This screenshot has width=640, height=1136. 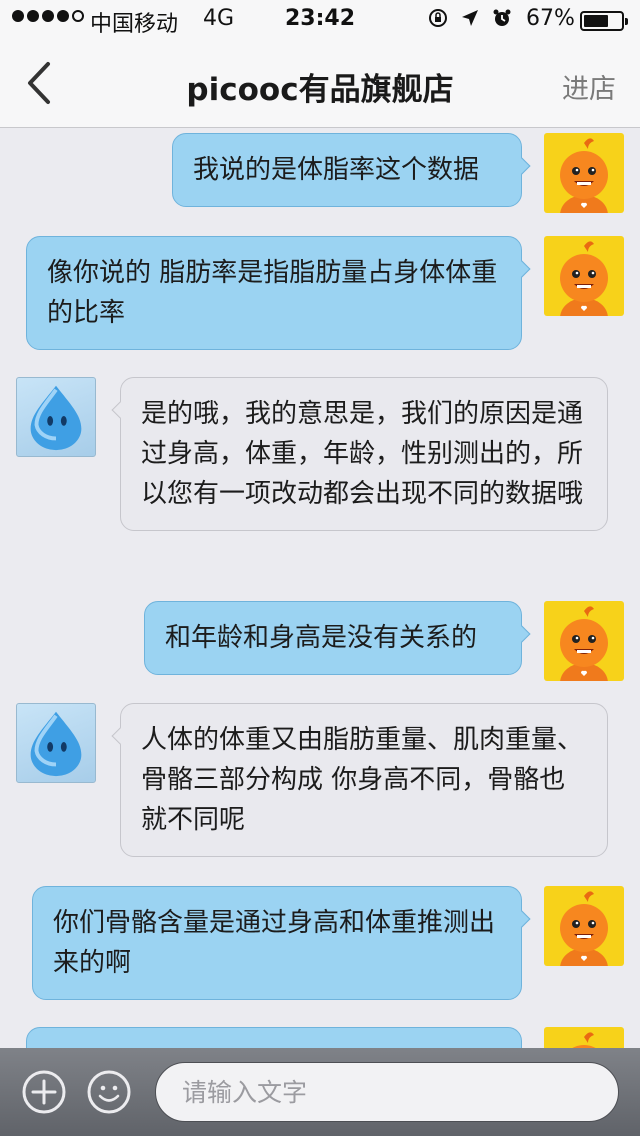 I want to click on alarm-icon, so click(x=502, y=17).